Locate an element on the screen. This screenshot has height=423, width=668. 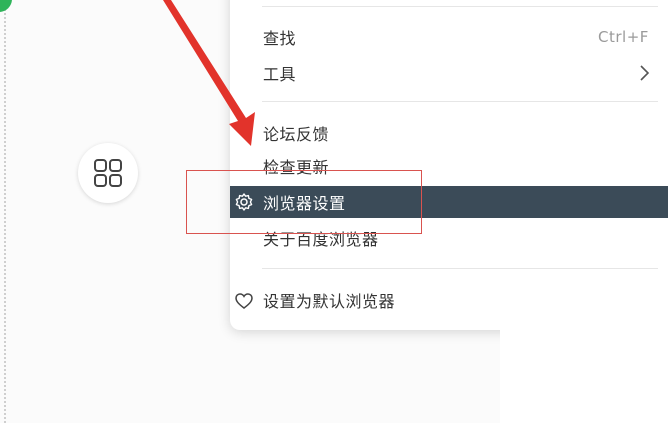
annotation-arrow-icon is located at coordinates (209, 73).